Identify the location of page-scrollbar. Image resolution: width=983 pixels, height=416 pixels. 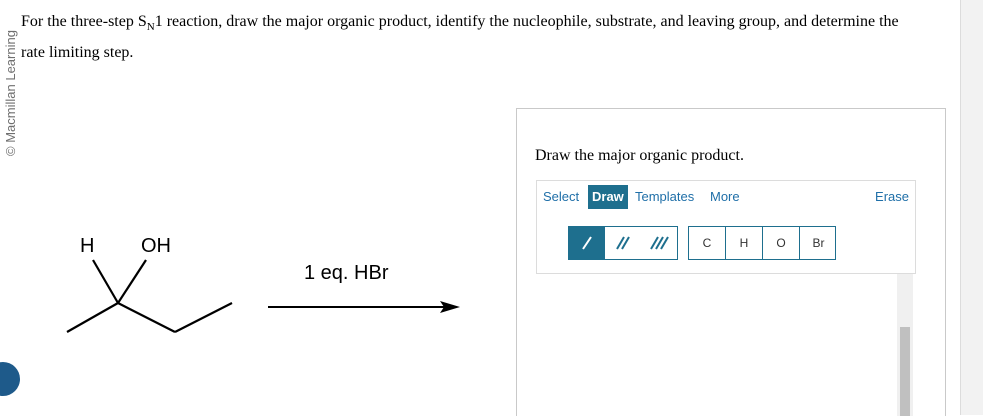
(971, 207).